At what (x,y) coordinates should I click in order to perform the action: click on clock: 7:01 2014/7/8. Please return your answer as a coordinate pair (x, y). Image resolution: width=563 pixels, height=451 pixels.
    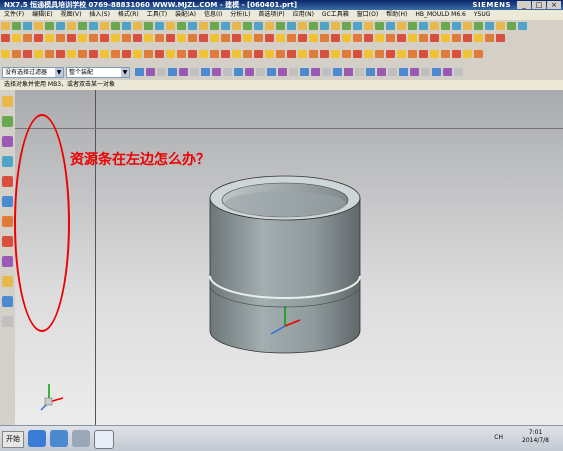
    Looking at the image, I should click on (535, 437).